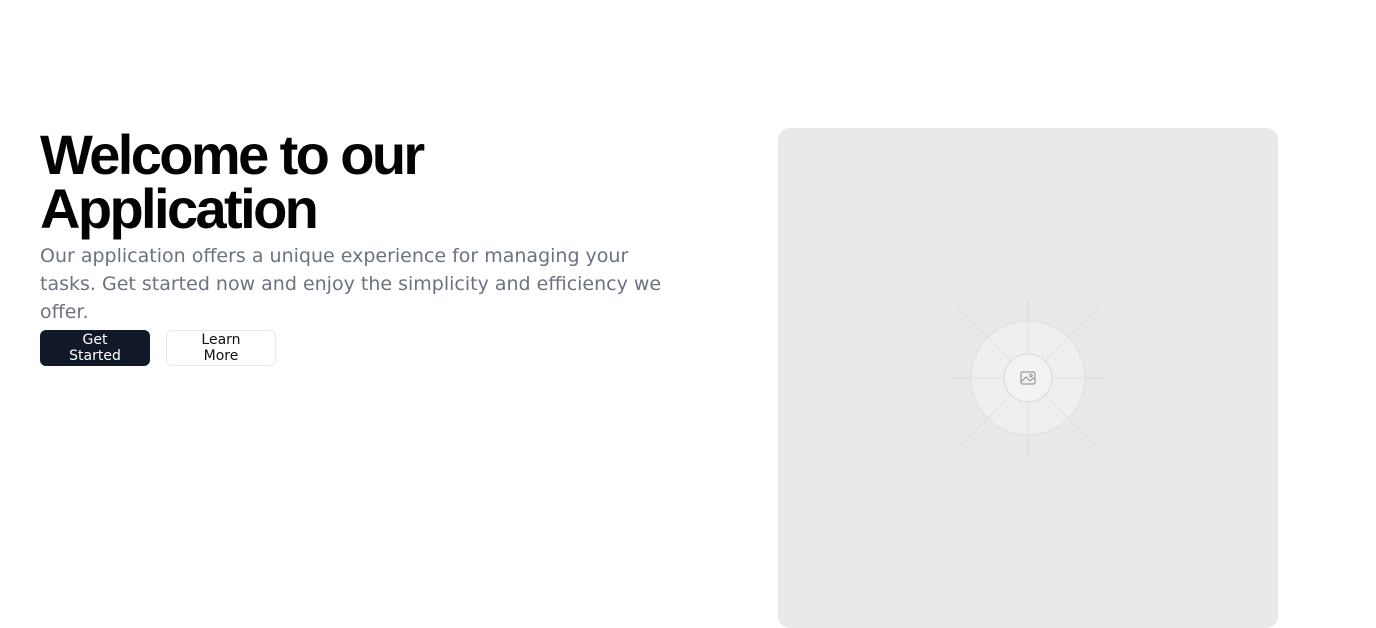  Describe the element at coordinates (360, 348) in the screenshot. I see `hero-actions: Get Started Learn More` at that location.